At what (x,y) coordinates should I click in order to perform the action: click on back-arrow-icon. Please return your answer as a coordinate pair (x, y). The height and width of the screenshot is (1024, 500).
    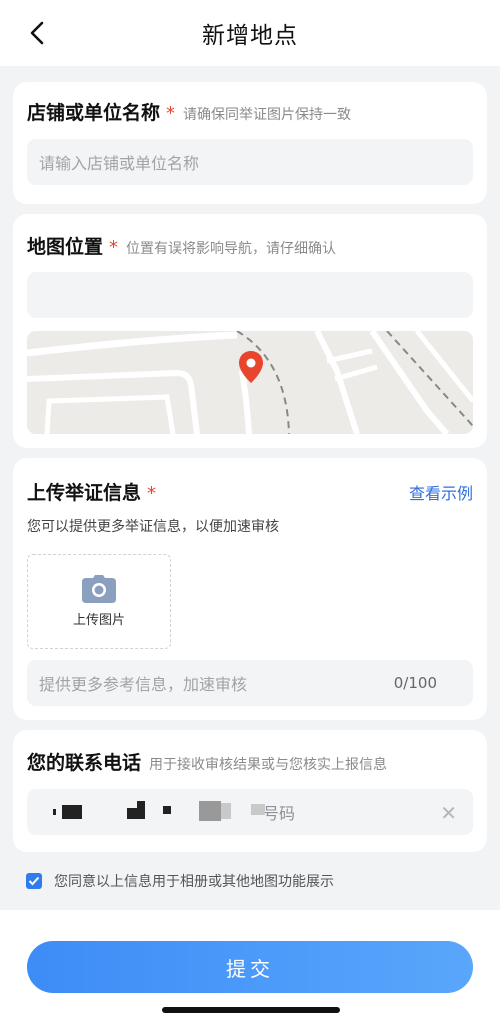
    Looking at the image, I should click on (37, 33).